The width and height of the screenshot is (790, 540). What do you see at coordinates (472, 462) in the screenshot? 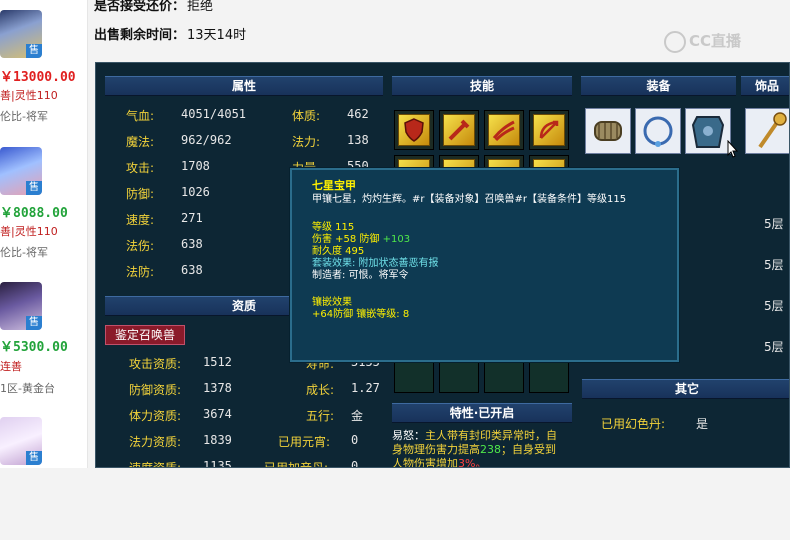
I see `trait-percent: 3%。` at bounding box center [472, 462].